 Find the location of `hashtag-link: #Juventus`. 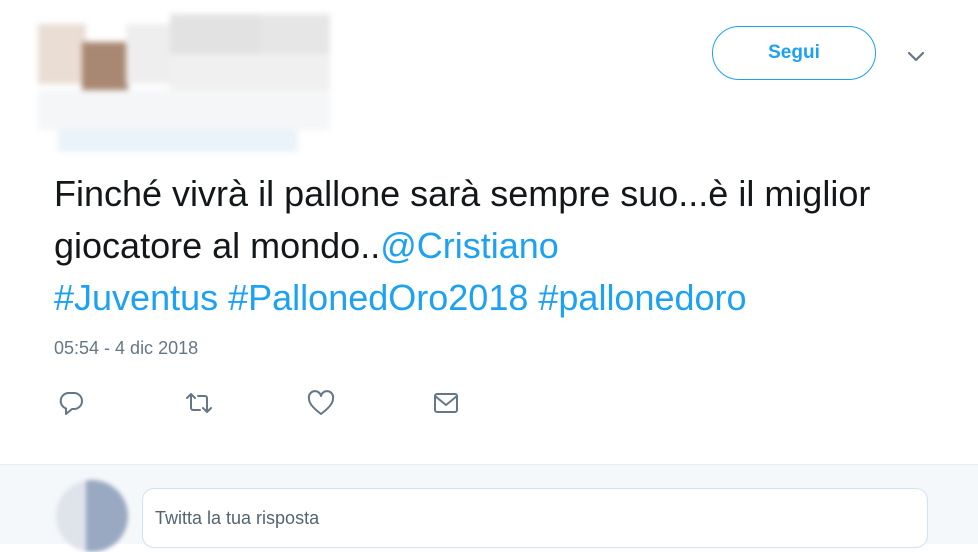

hashtag-link: #Juventus is located at coordinates (136, 297).